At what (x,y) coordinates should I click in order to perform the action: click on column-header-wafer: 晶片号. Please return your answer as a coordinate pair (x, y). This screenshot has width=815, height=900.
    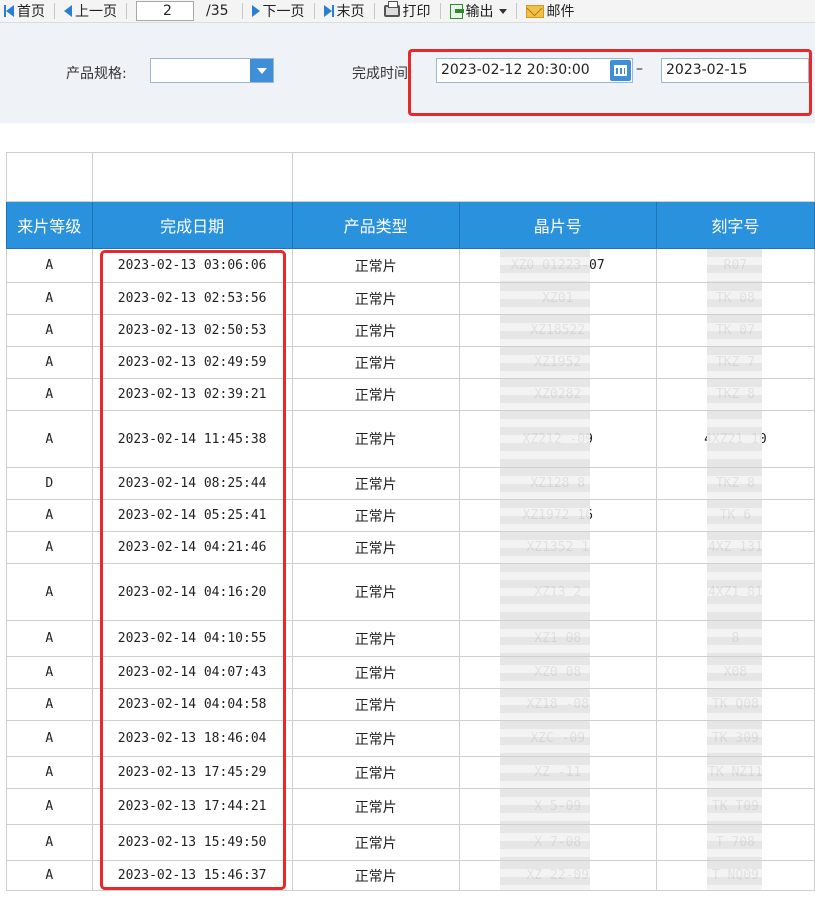
    Looking at the image, I should click on (557, 225).